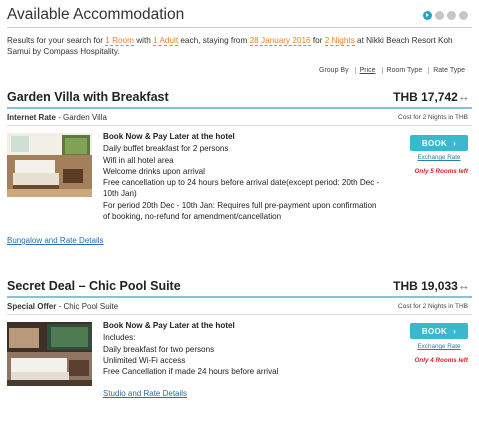  I want to click on price-value: THB 19,033, so click(425, 286).